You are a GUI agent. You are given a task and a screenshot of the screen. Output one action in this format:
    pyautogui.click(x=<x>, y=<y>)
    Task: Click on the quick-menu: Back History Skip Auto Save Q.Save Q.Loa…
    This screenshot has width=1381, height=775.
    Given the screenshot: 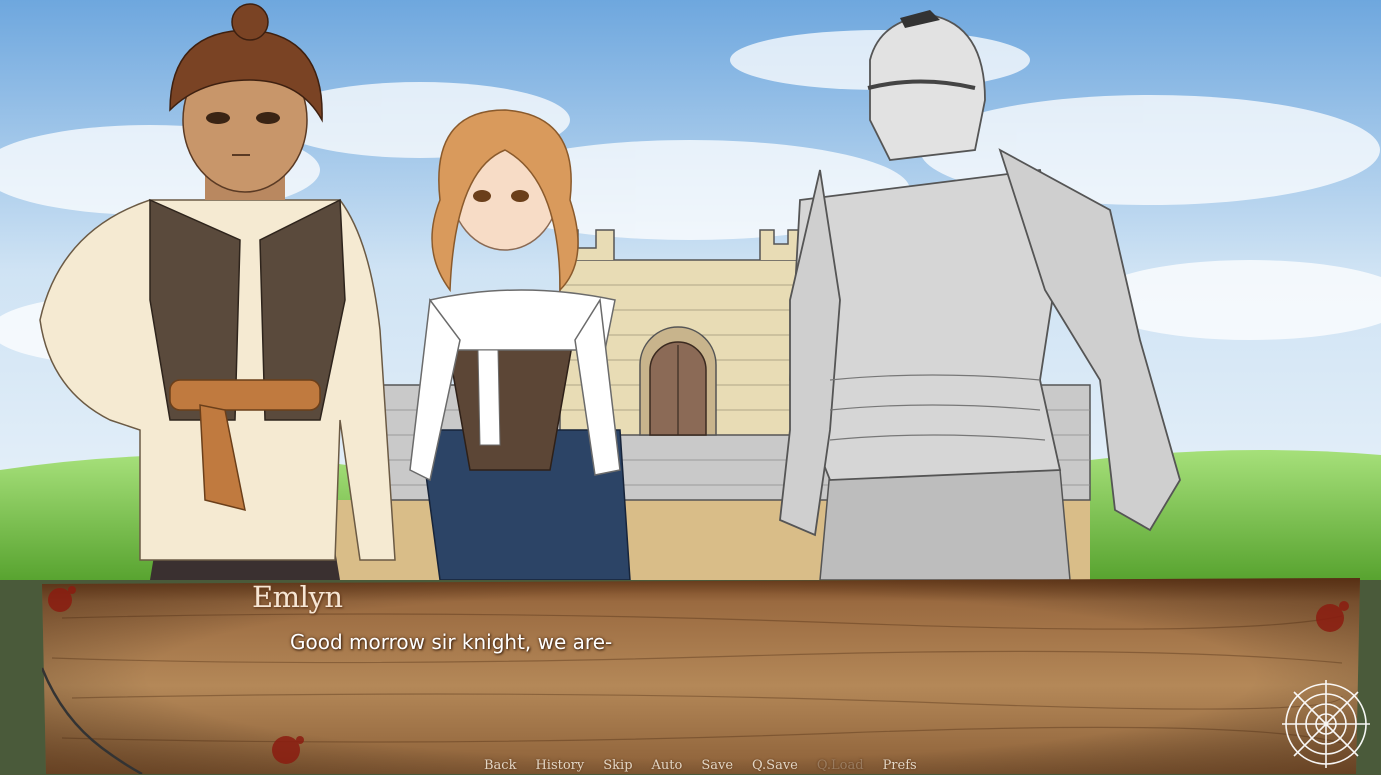 What is the action you would take?
    pyautogui.click(x=710, y=765)
    